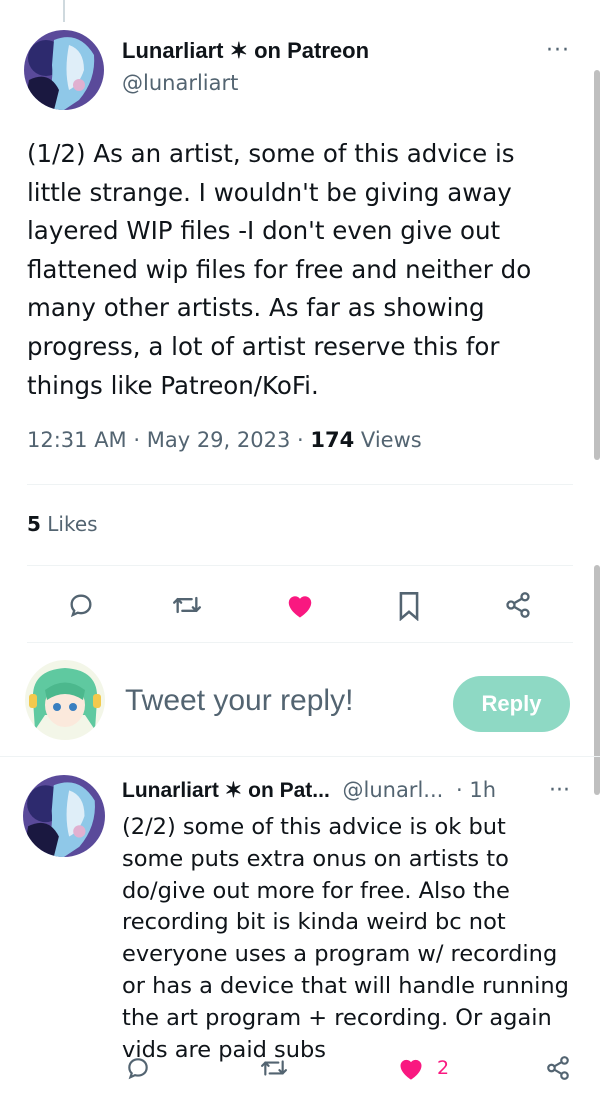 Image resolution: width=600 pixels, height=1101 pixels. I want to click on tweet-metadata: 12:31 AM · May 29, 2023 · 174 Views, so click(224, 440).